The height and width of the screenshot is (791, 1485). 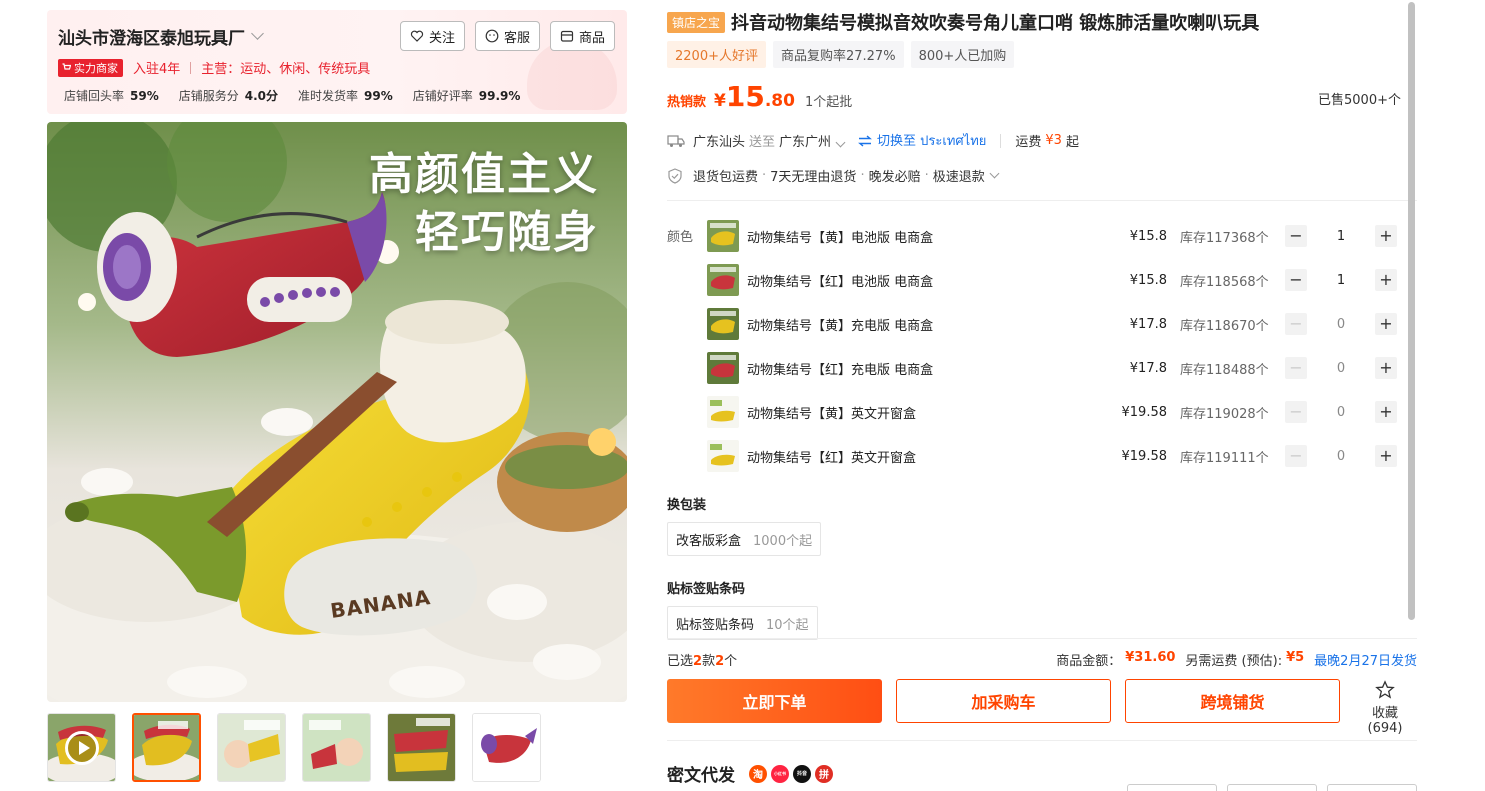 I want to click on sku-stock: 库存119028个, so click(x=1224, y=414).